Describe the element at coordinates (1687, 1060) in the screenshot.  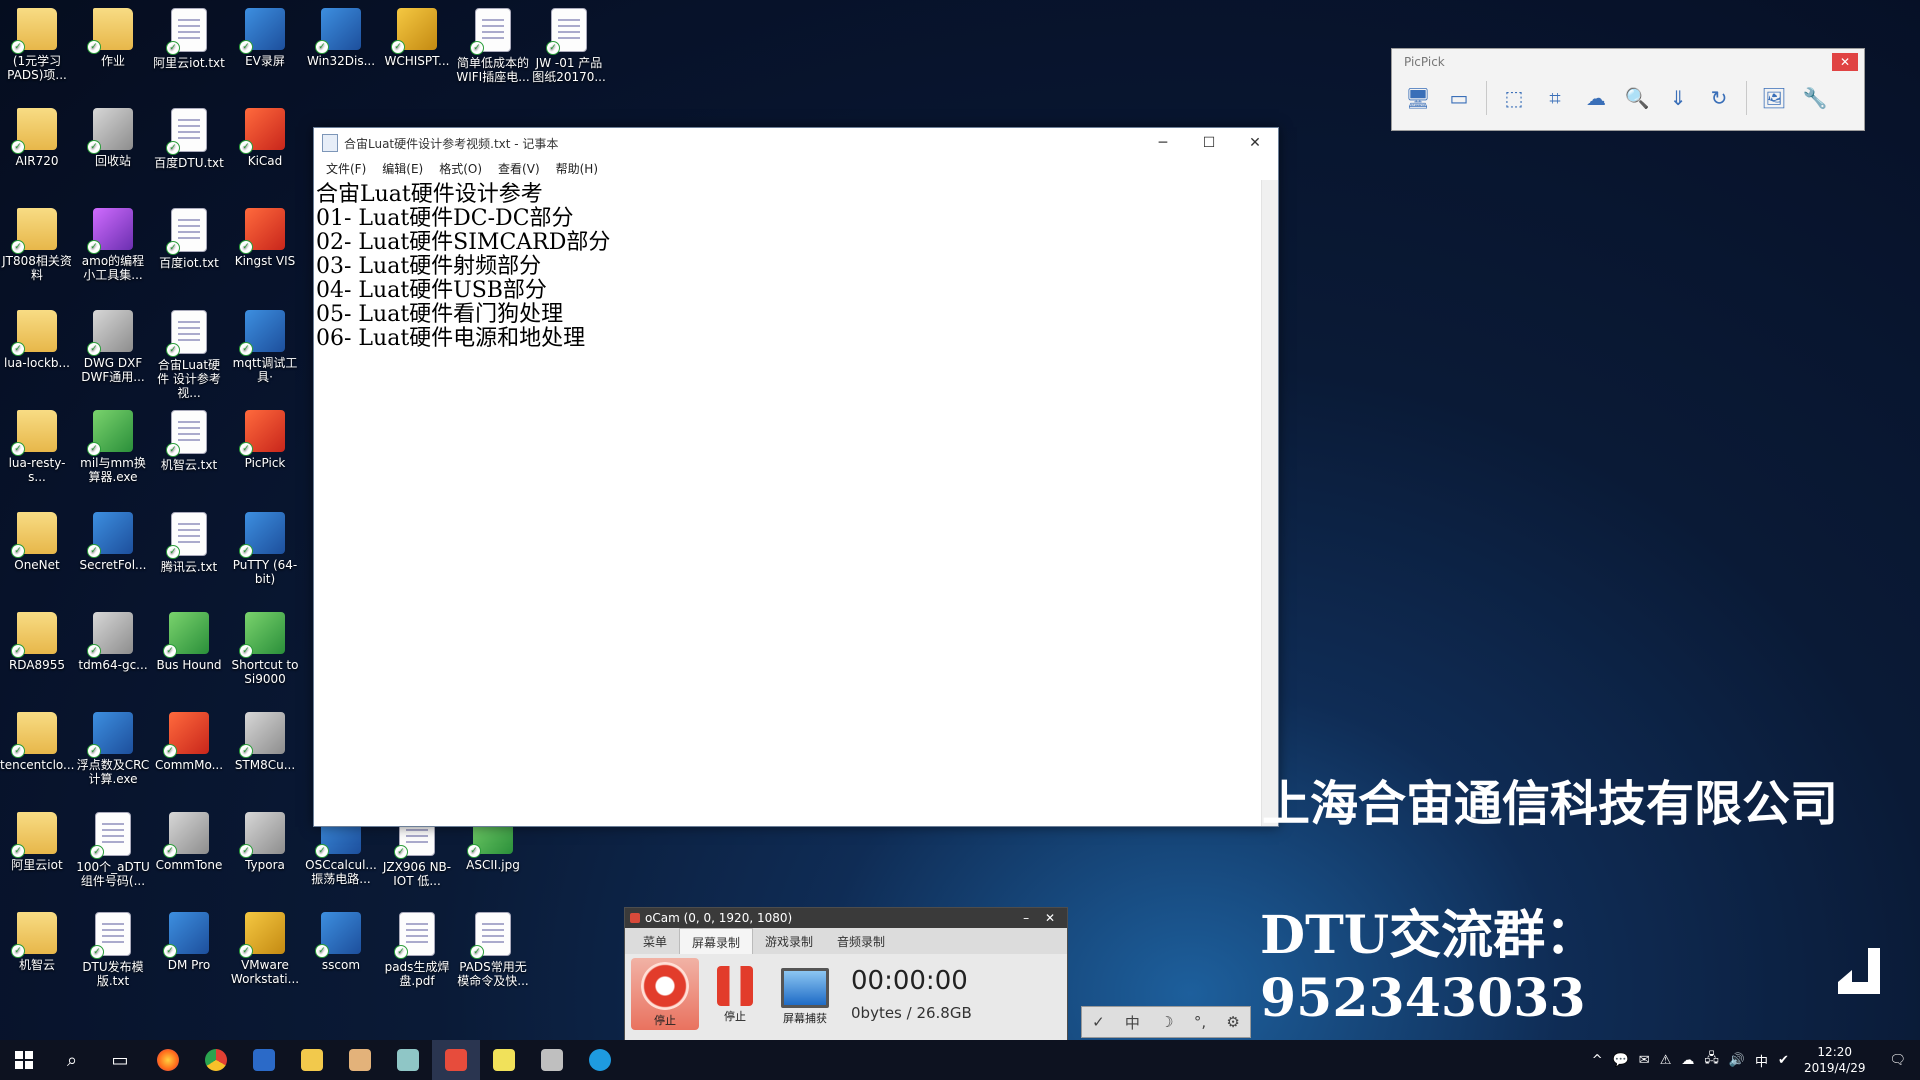
I see `cloud-icon: ☁` at that location.